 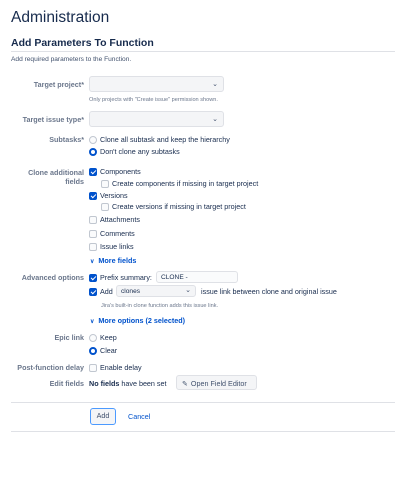 I want to click on subtasks-clone-all-radio, so click(x=93, y=140).